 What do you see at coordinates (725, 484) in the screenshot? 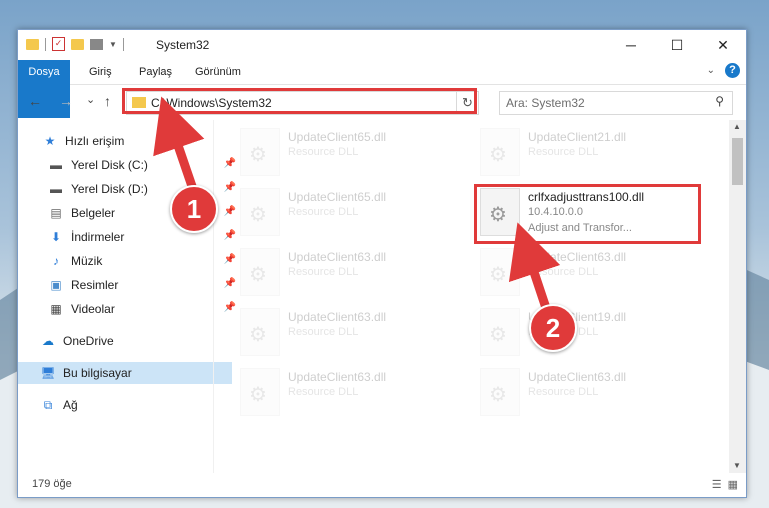
I see `view-toggle: ☰ ▦` at bounding box center [725, 484].